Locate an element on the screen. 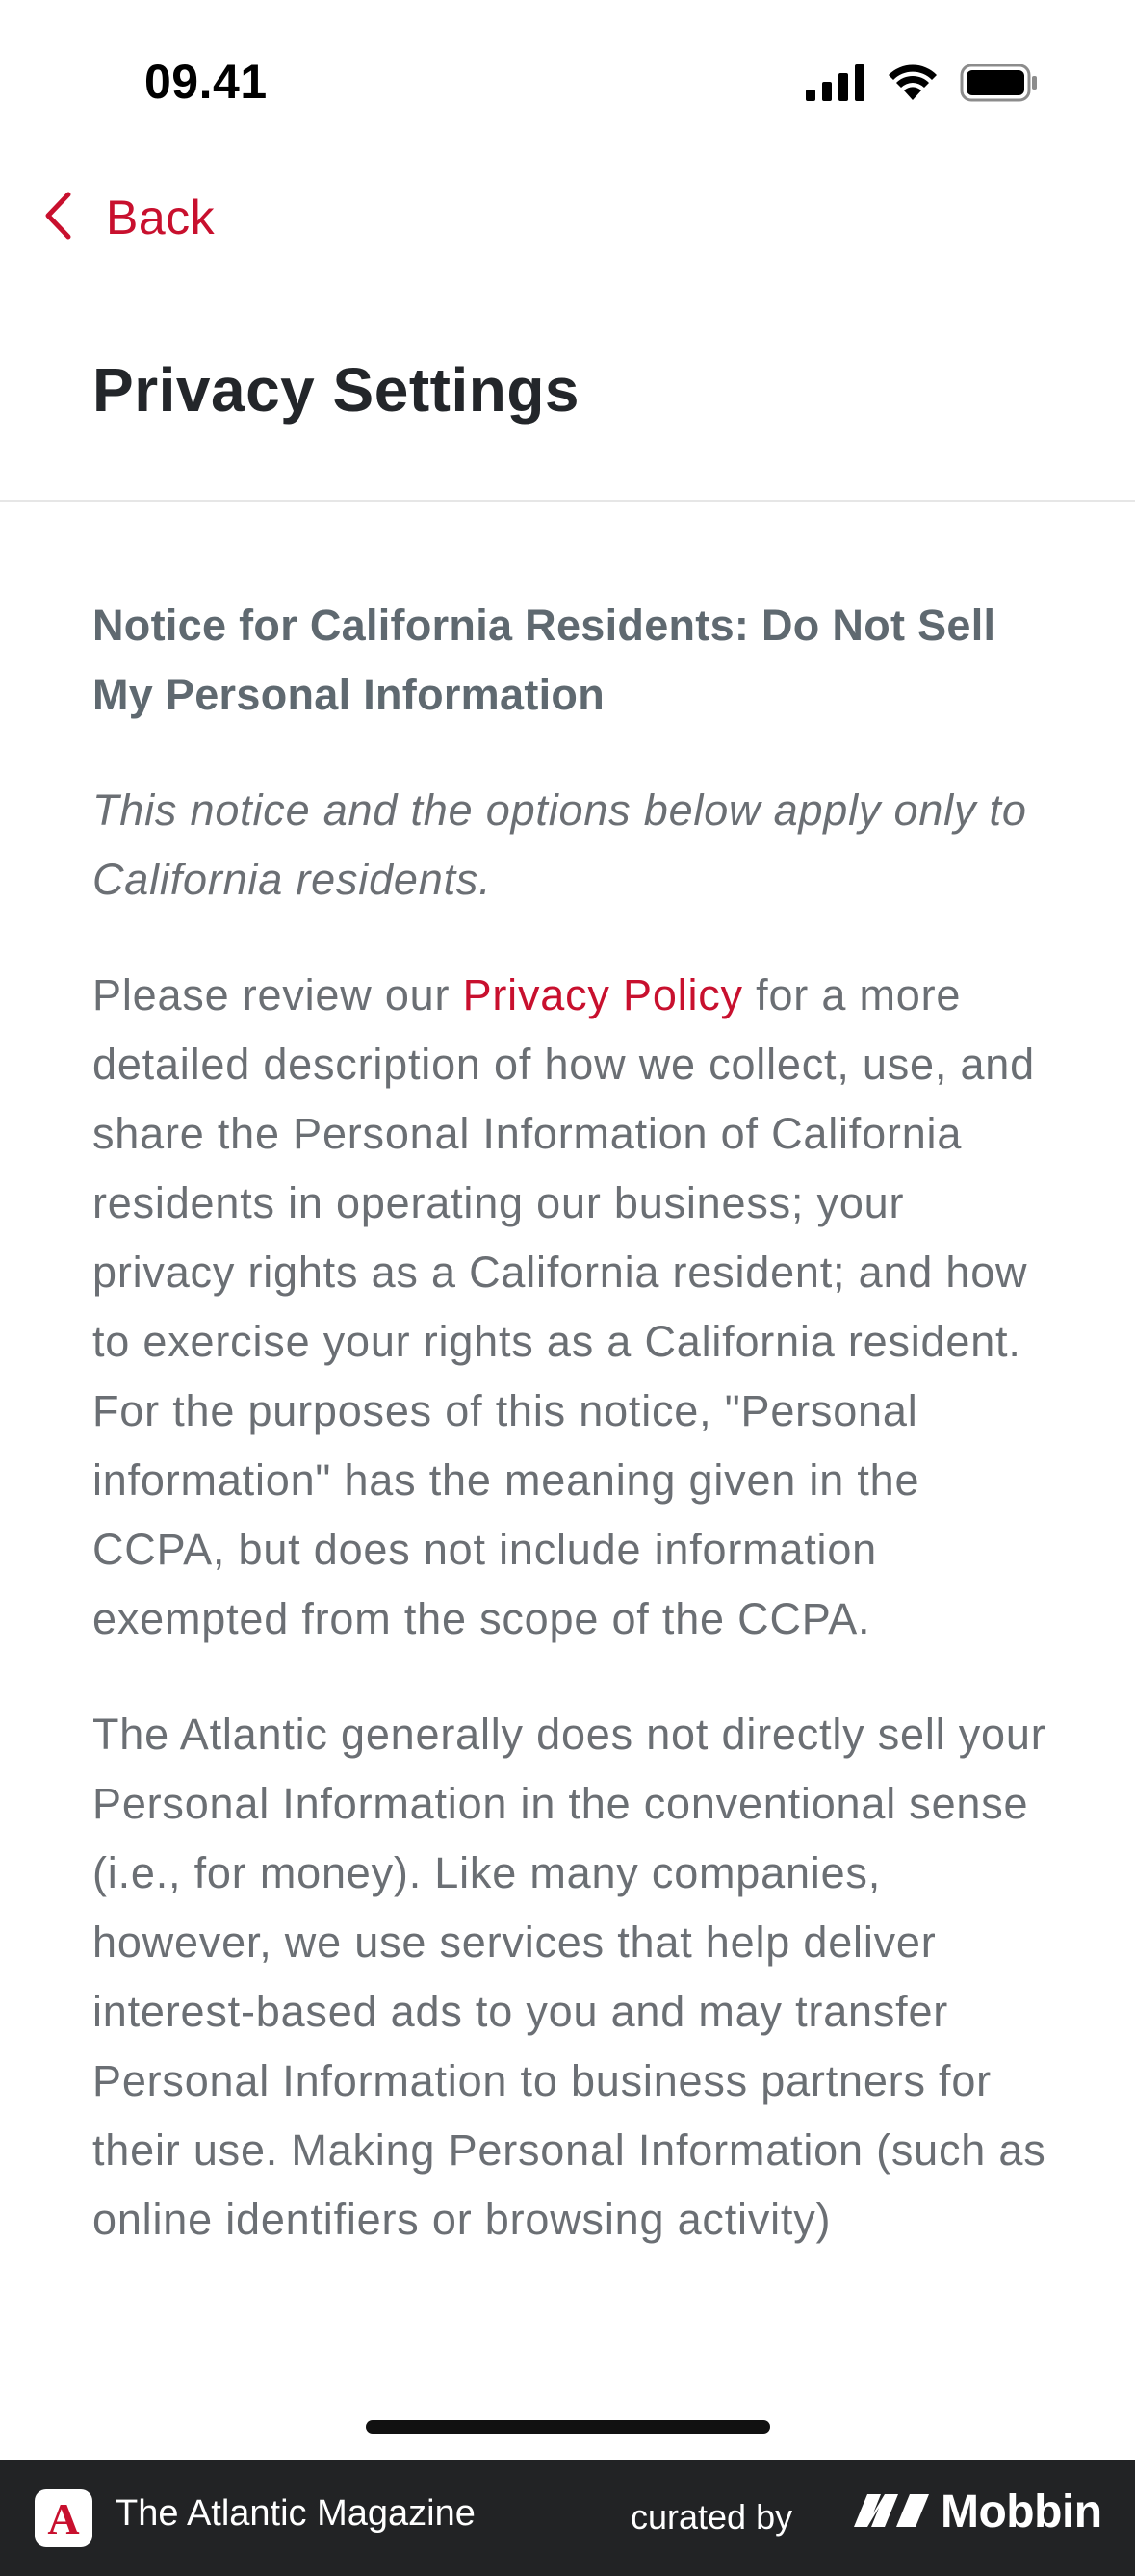  header-divider is located at coordinates (567, 501).